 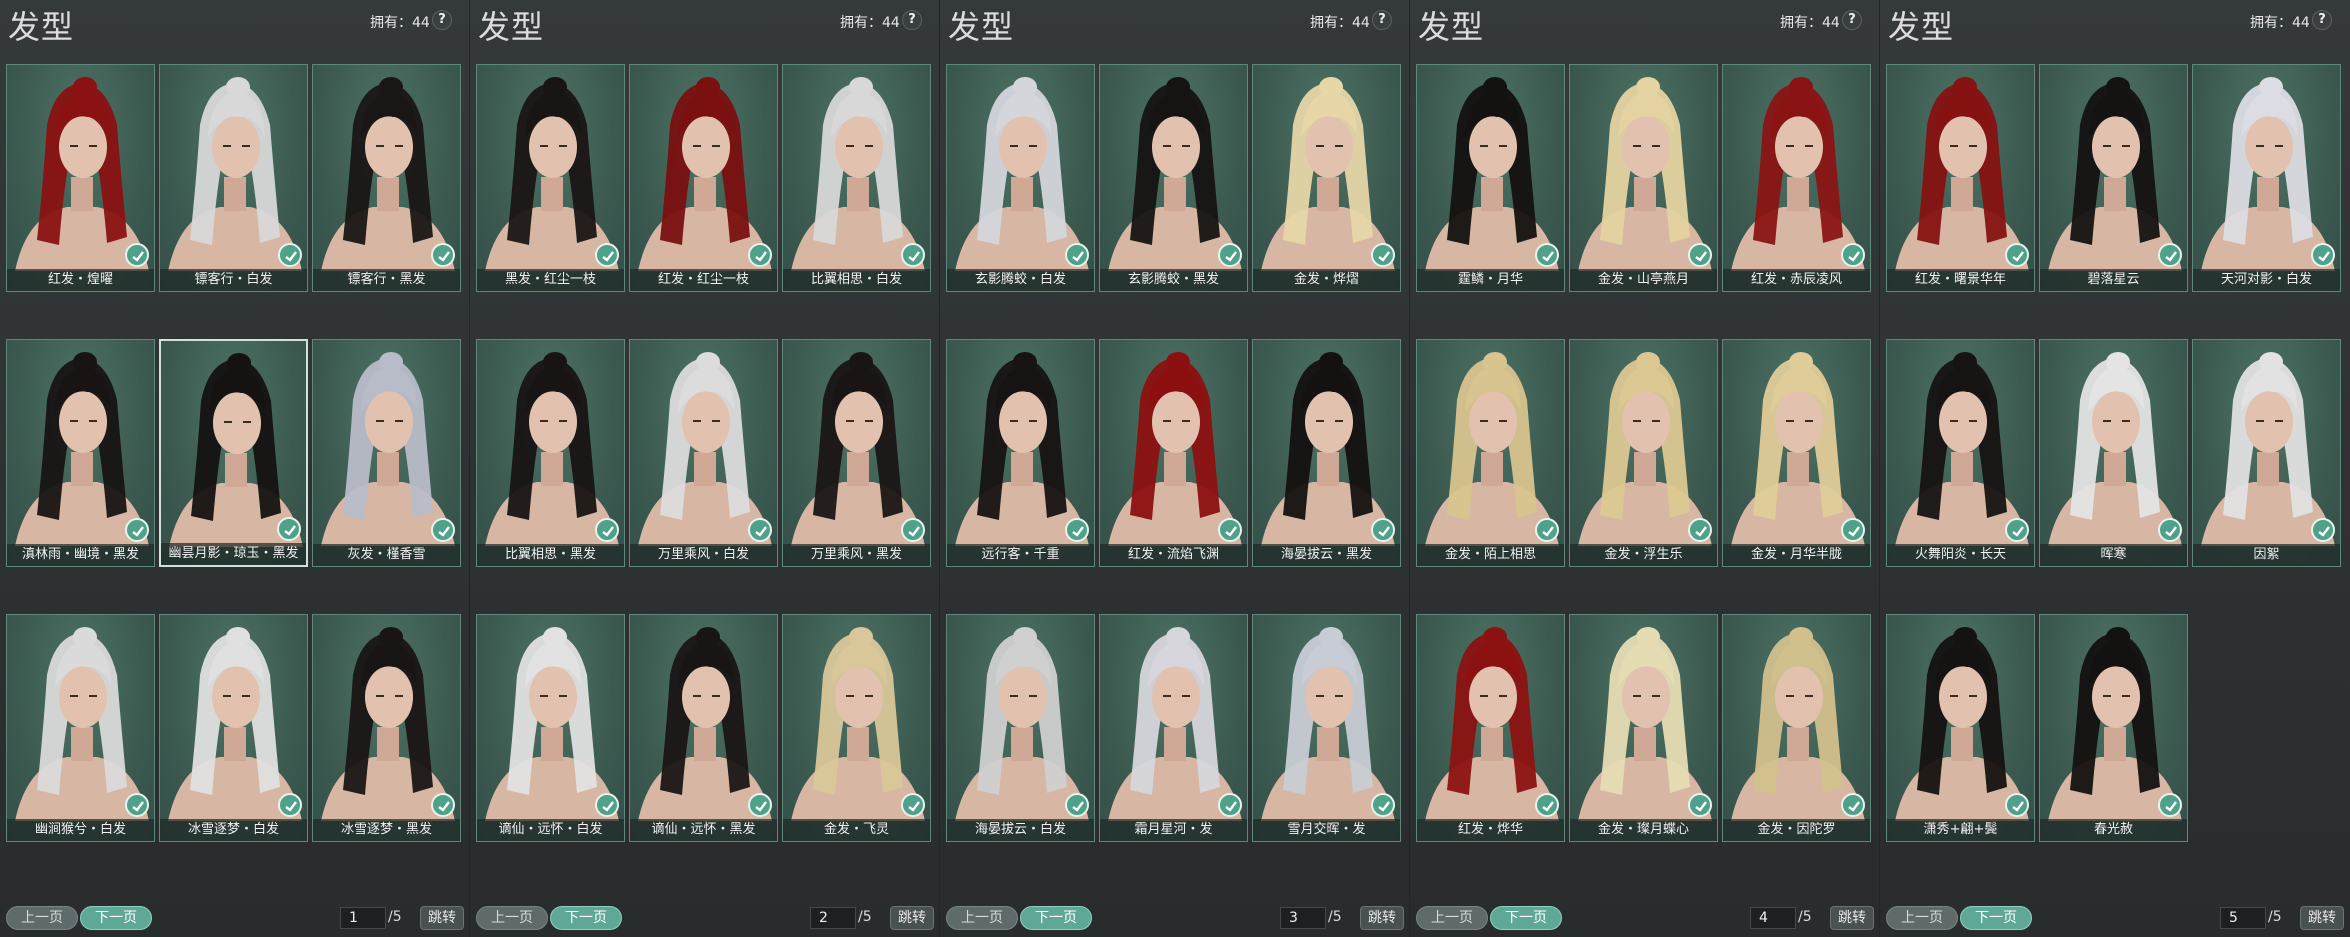 I want to click on hairstyle-name: 滇林雨・幽境・黑发, so click(x=80, y=555).